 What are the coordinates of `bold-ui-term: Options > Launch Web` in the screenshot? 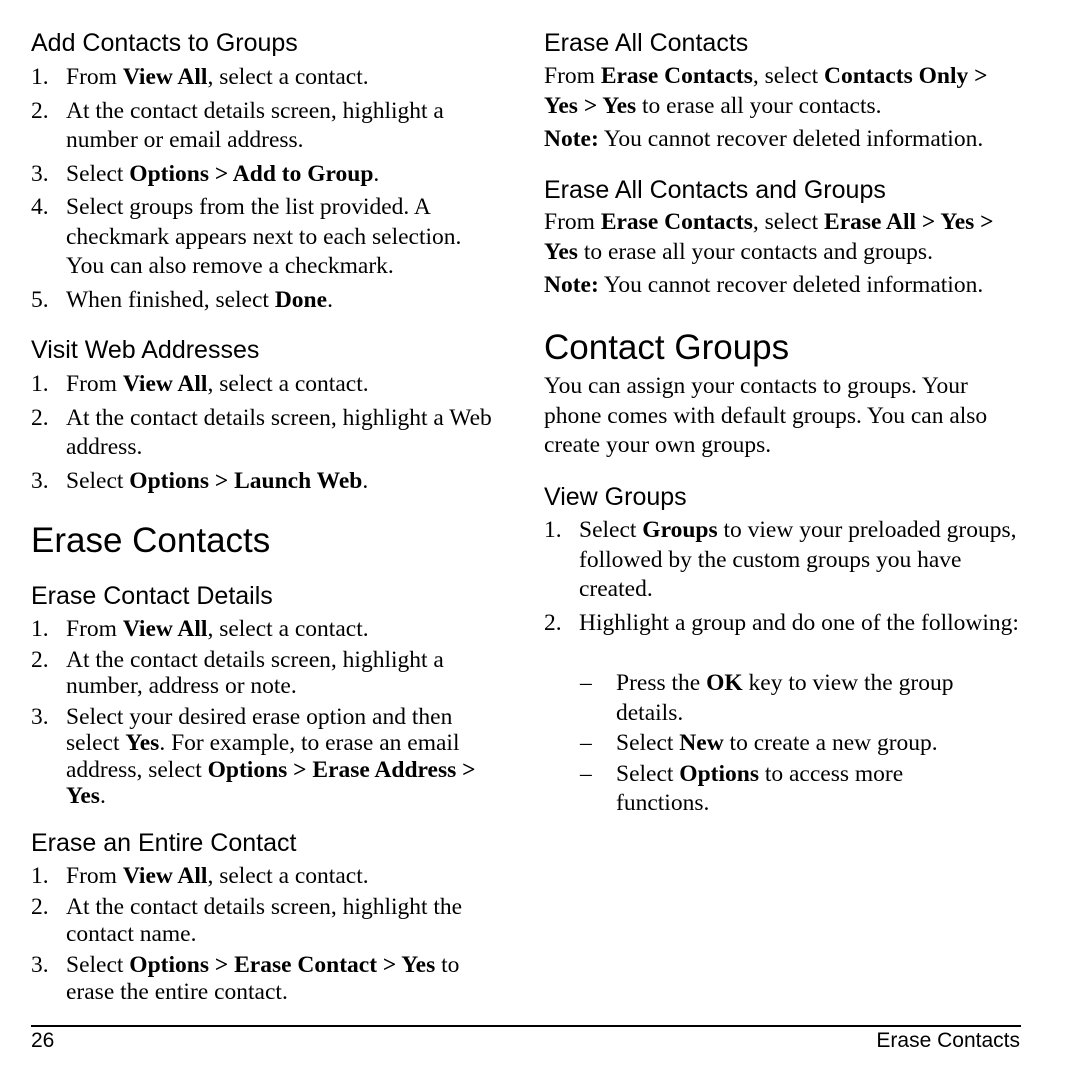 It's located at (246, 480).